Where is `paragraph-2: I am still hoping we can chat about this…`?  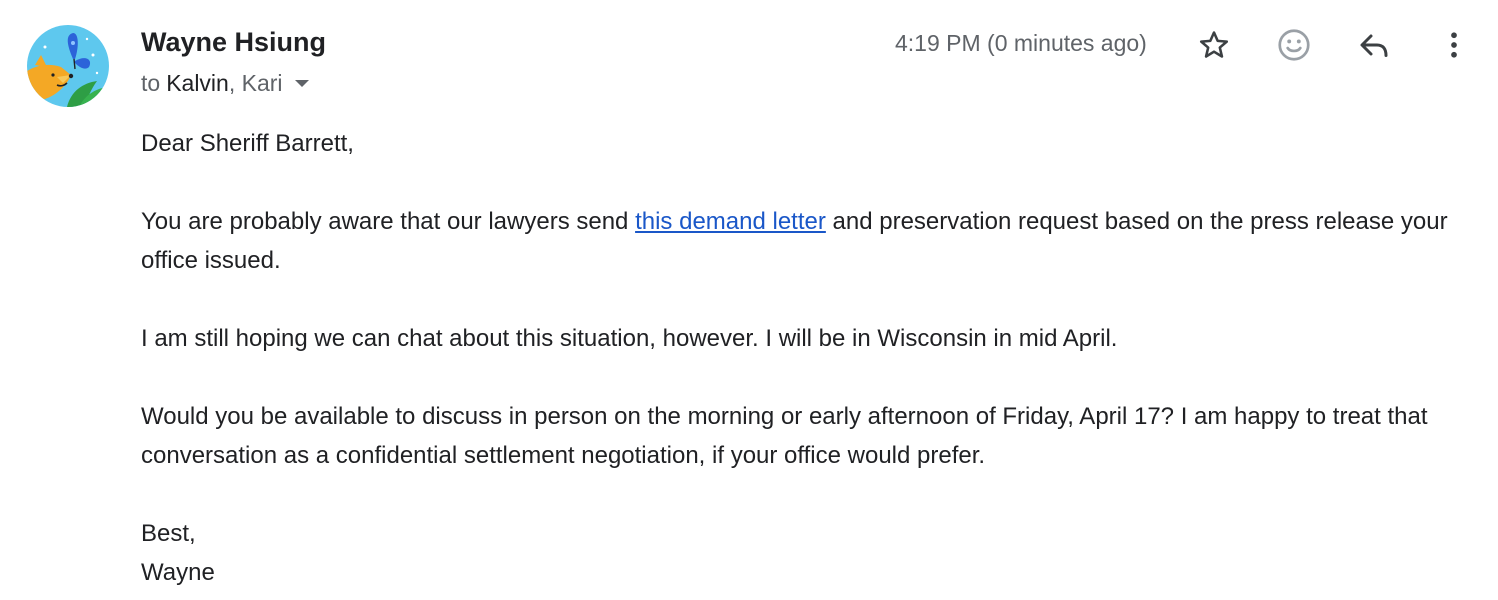
paragraph-2: I am still hoping we can chat about this… is located at coordinates (629, 338).